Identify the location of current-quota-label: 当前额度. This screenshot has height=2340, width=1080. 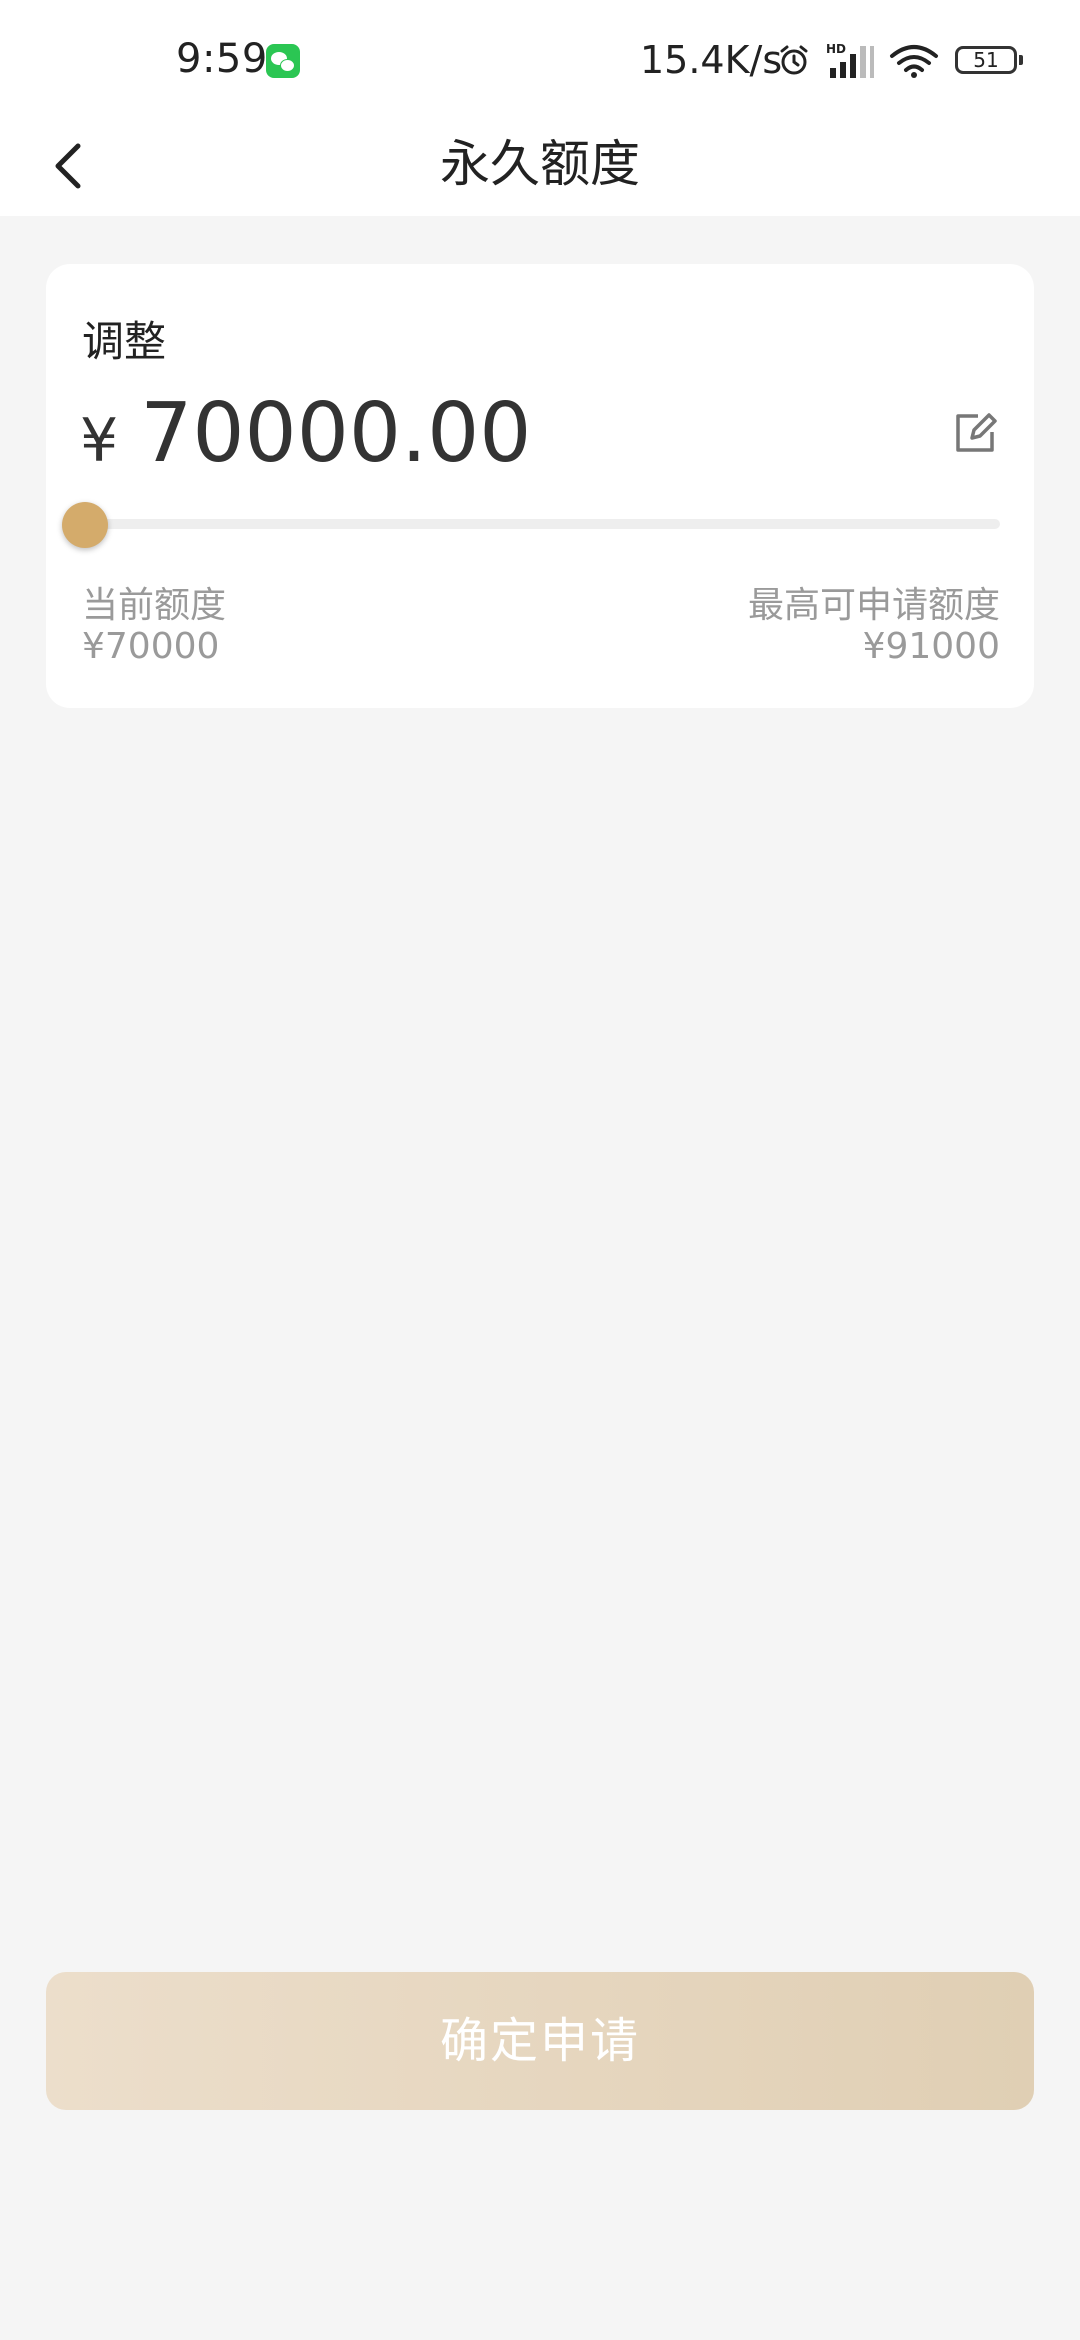
(154, 605).